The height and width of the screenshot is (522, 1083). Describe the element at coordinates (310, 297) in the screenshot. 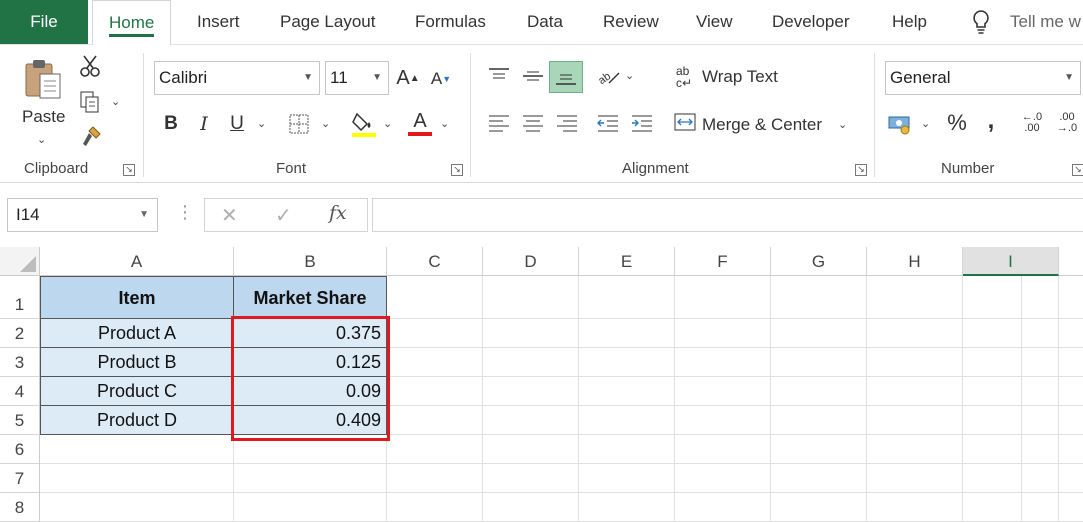

I see `cell-b1: Market Share` at that location.